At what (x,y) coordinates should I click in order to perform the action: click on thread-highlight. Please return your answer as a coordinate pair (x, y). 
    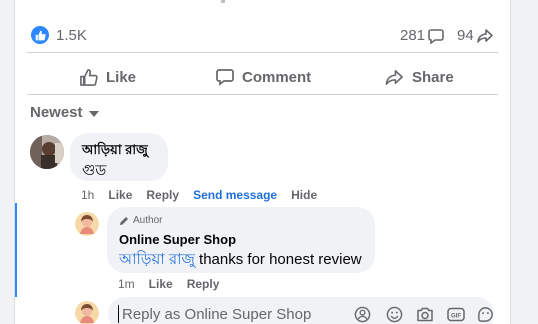
    Looking at the image, I should click on (16, 250).